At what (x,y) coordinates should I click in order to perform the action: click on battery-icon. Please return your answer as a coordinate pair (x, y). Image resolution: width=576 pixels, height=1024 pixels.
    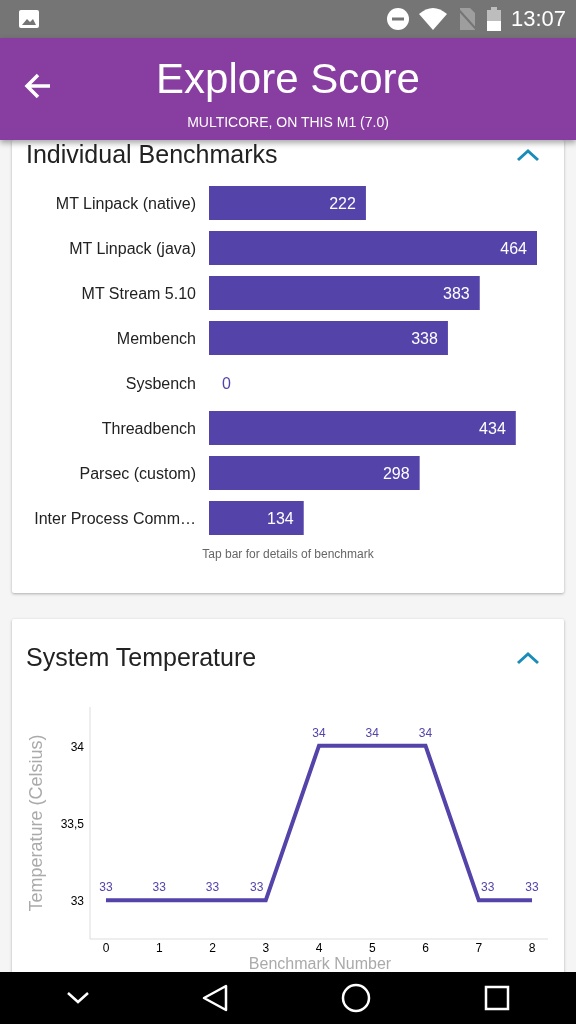
    Looking at the image, I should click on (493, 19).